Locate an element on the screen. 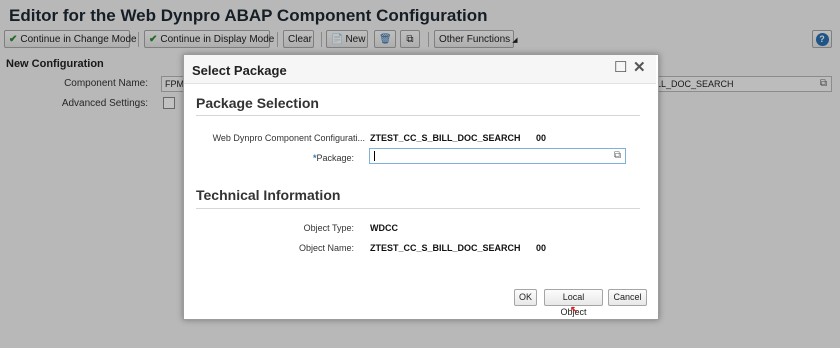 This screenshot has width=840, height=348. package-selection-title: Package Selection is located at coordinates (257, 103).